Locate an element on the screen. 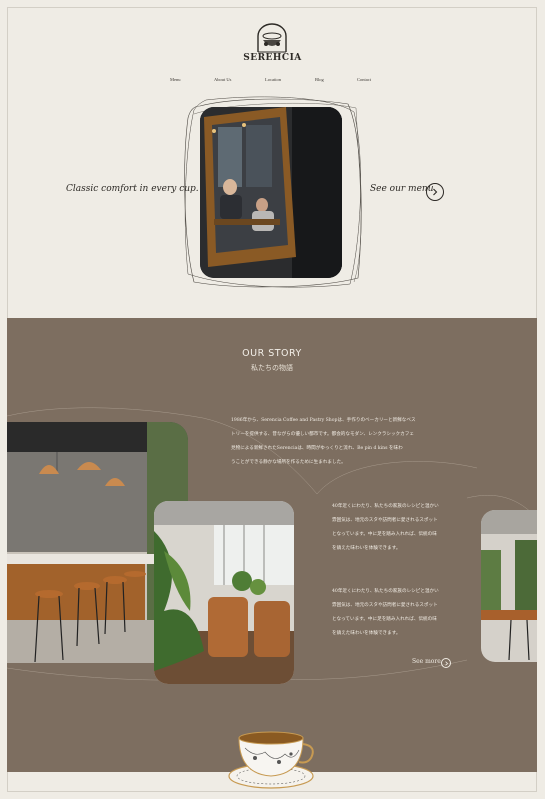 Image resolution: width=545 pixels, height=799 pixels. see-menu-link: See our menu is located at coordinates (402, 189).